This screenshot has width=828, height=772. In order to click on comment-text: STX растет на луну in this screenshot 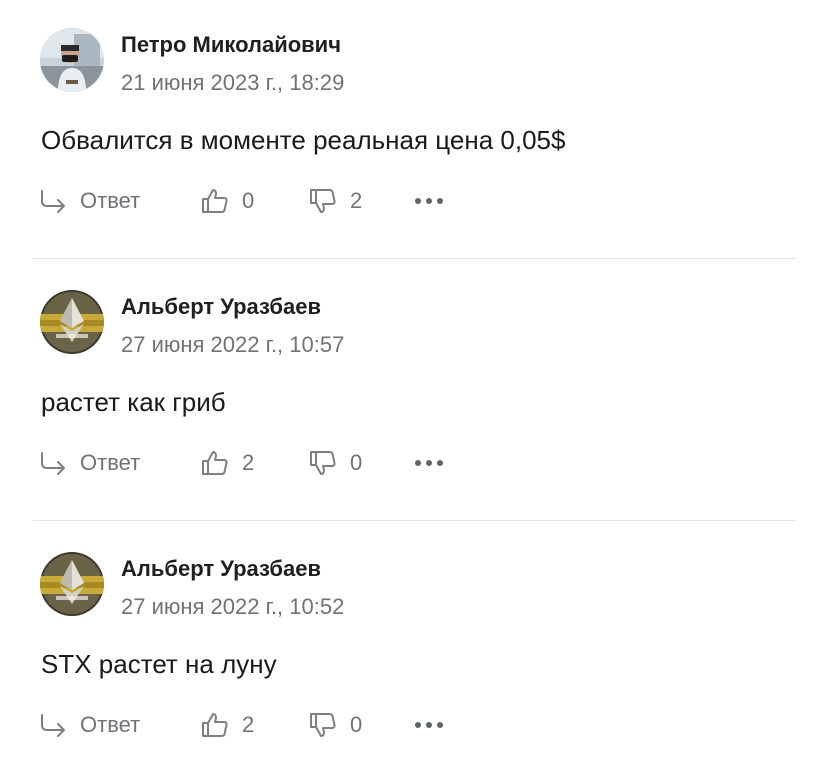, I will do `click(159, 664)`.